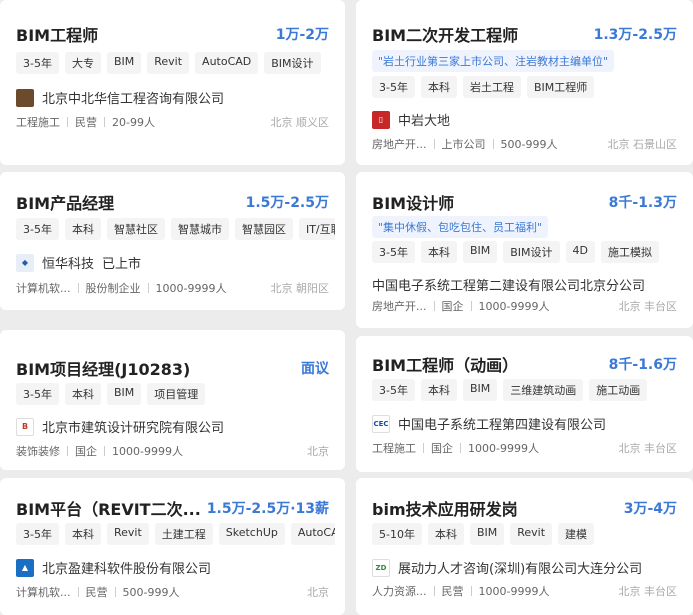 The height and width of the screenshot is (615, 693). Describe the element at coordinates (38, 451) in the screenshot. I see `company-industry: 装饰装修` at that location.